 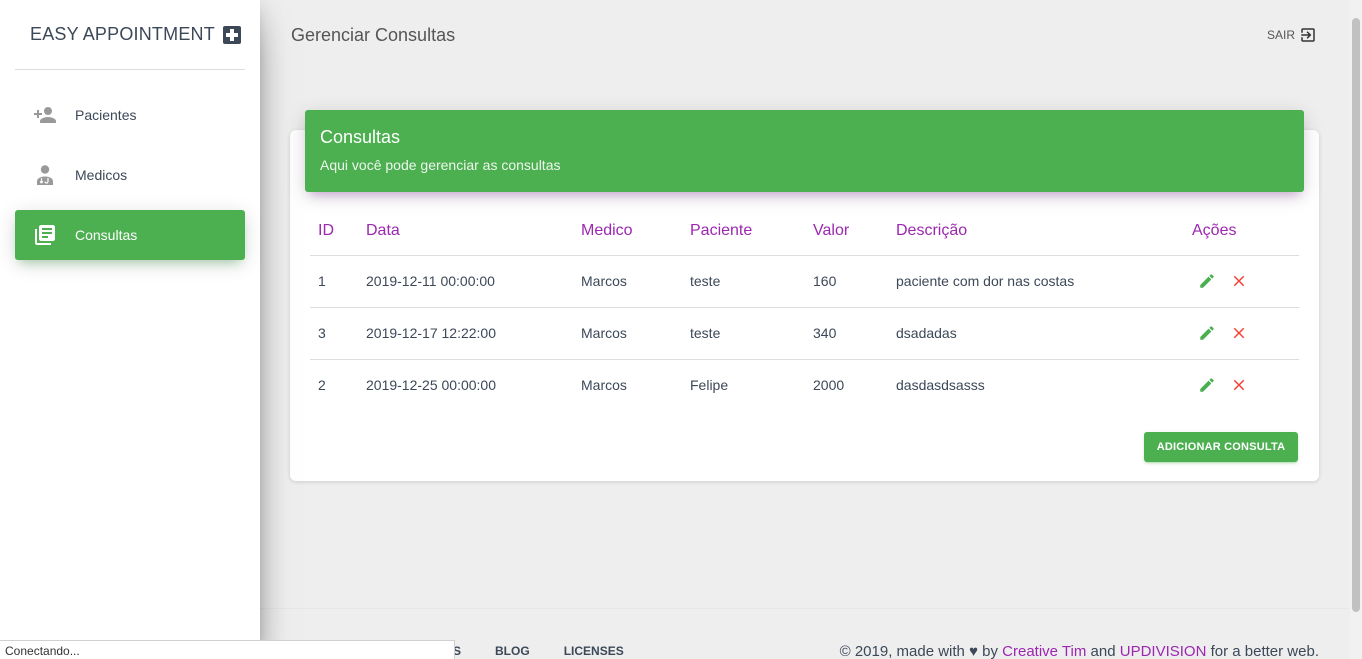 I want to click on cell-valor: 2000, so click(x=829, y=385).